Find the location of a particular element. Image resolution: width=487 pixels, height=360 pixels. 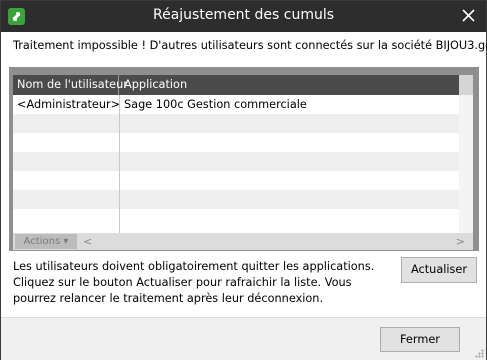

bottom-bar: Fermer is located at coordinates (243, 338).